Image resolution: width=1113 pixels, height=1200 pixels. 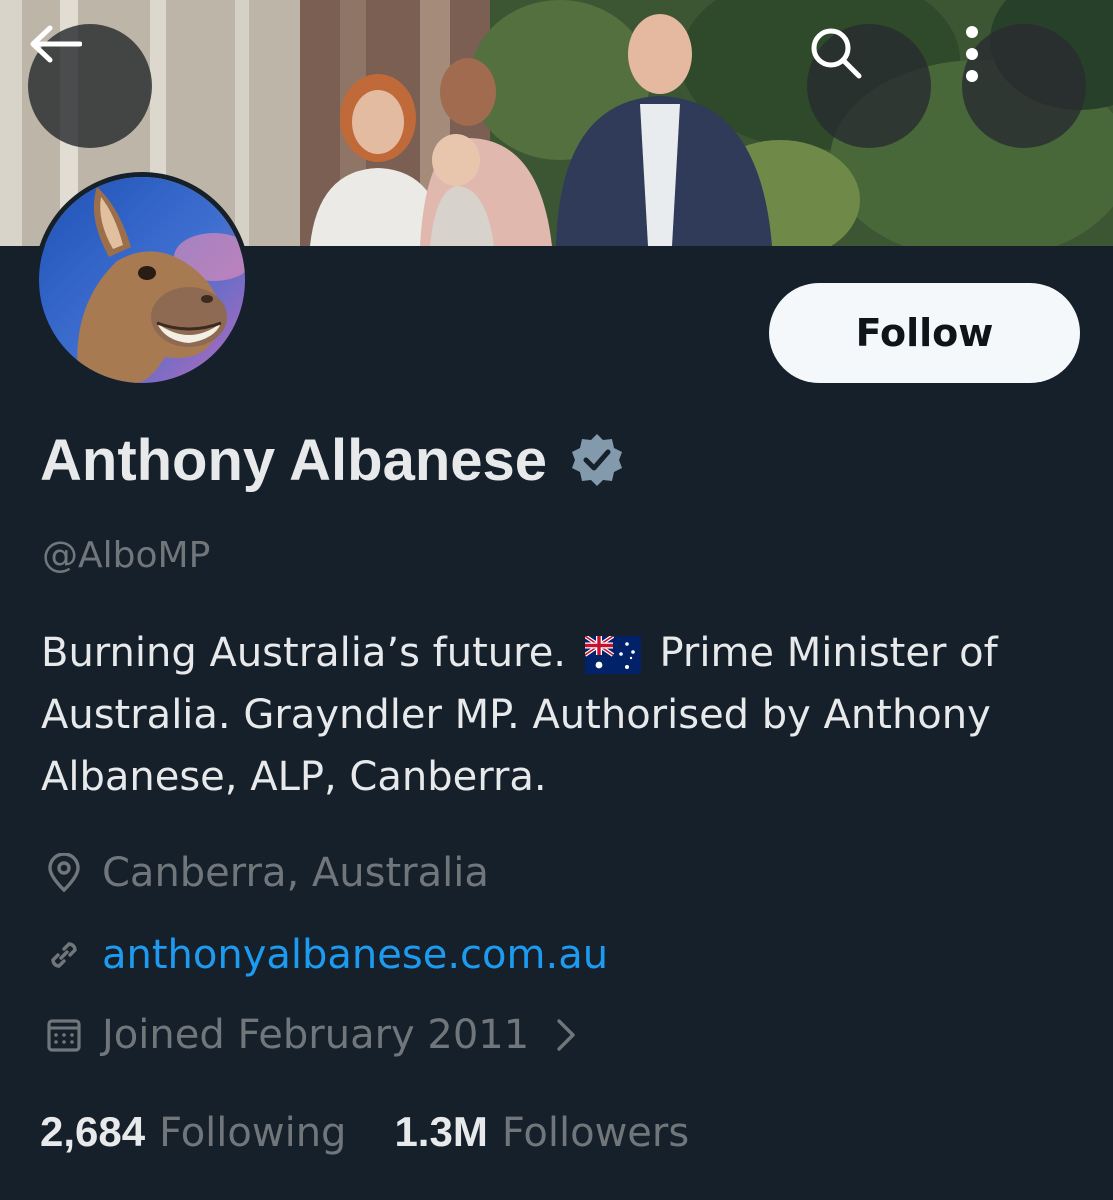 I want to click on profile-location: Canberra, Australia, so click(x=266, y=873).